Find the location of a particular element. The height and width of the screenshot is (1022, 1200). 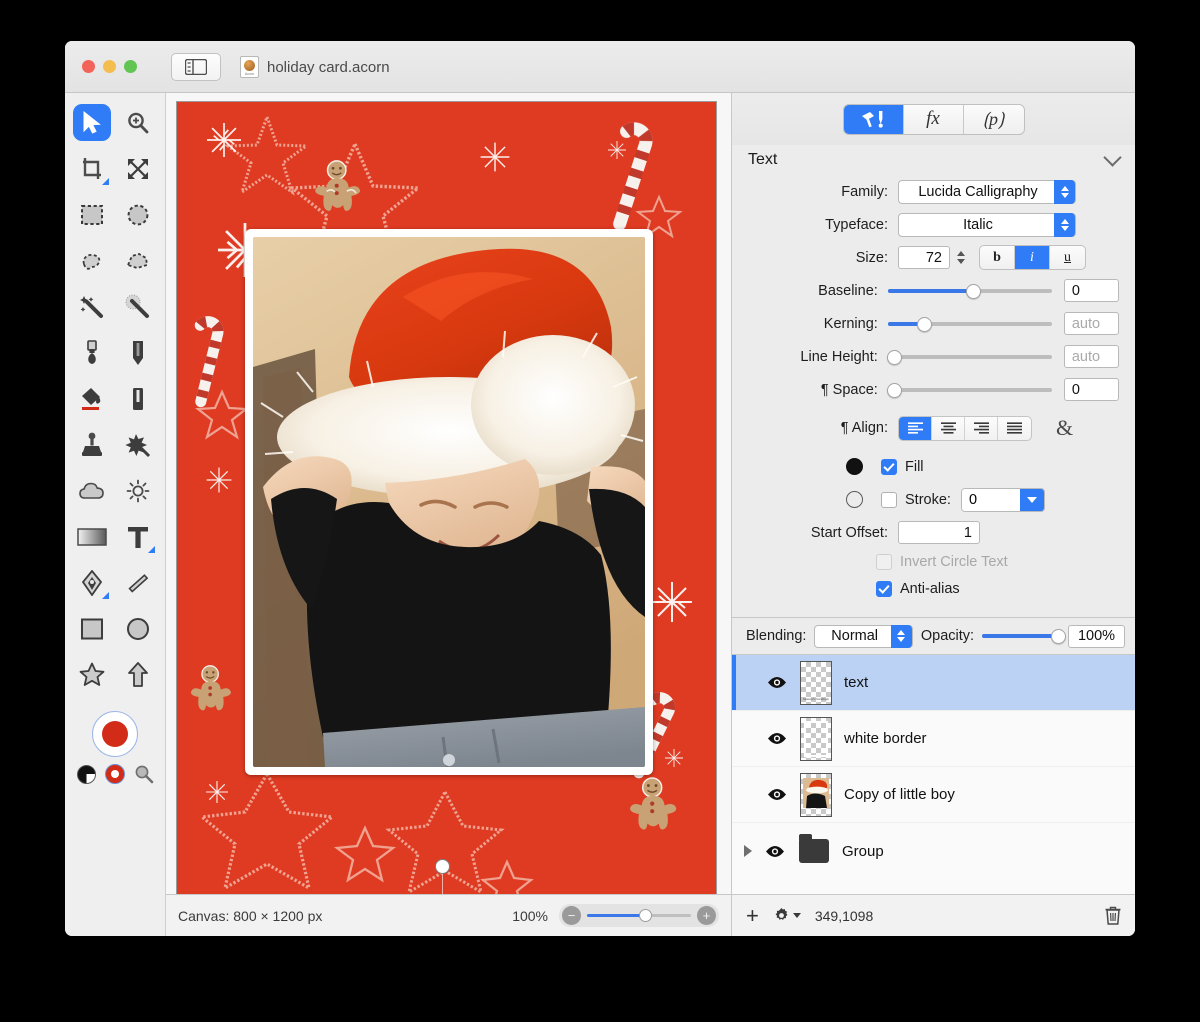

tab-palette: ⟮p⟯ is located at coordinates (994, 119).